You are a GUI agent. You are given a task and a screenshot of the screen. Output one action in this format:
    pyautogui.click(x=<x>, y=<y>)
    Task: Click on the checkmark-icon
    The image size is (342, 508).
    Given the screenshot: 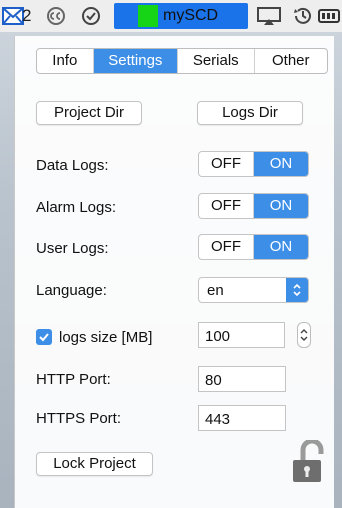 What is the action you would take?
    pyautogui.click(x=44, y=337)
    